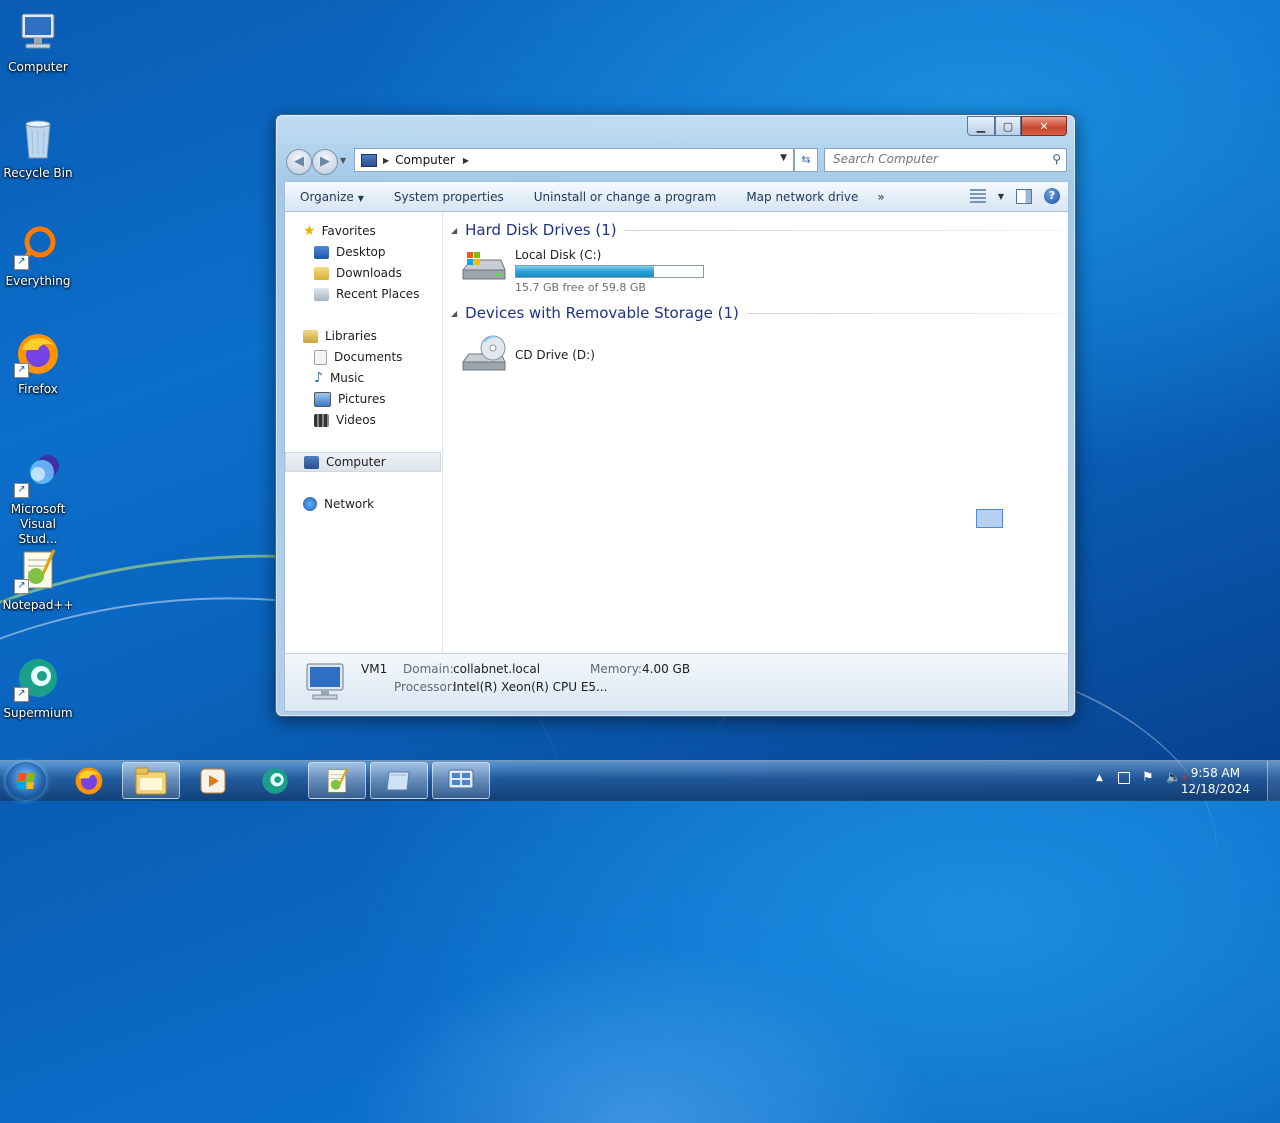 The width and height of the screenshot is (1280, 1123). What do you see at coordinates (555, 355) in the screenshot?
I see `drive-name: CD Drive (D:)` at bounding box center [555, 355].